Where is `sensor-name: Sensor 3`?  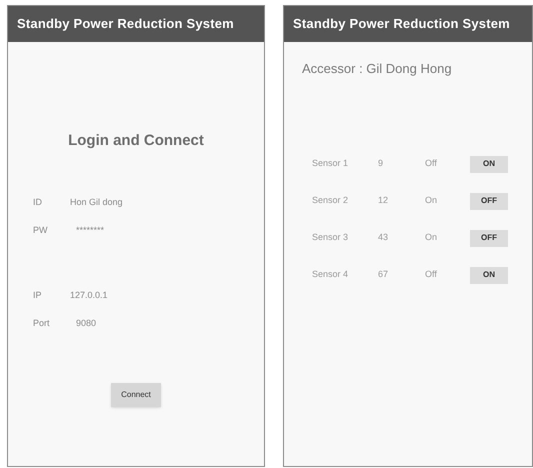 sensor-name: Sensor 3 is located at coordinates (331, 237).